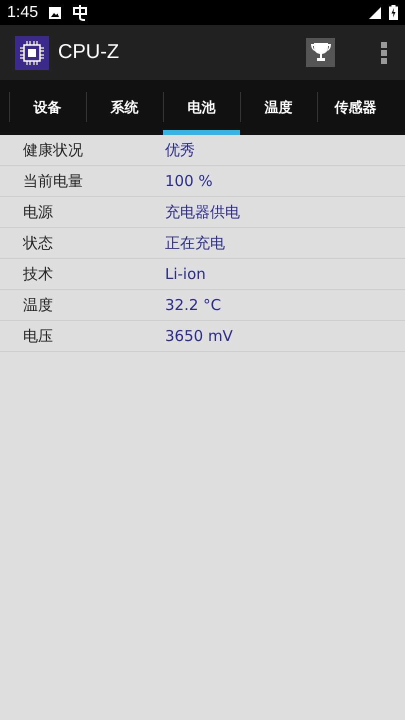  Describe the element at coordinates (185, 274) in the screenshot. I see `property-value: Li-ion` at that location.